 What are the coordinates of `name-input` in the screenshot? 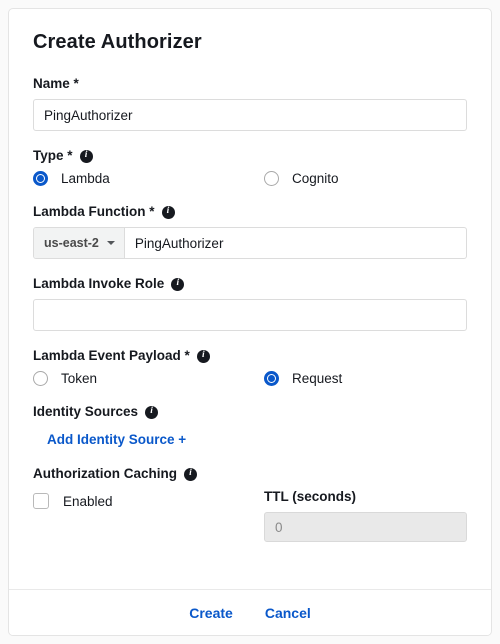 It's located at (250, 115).